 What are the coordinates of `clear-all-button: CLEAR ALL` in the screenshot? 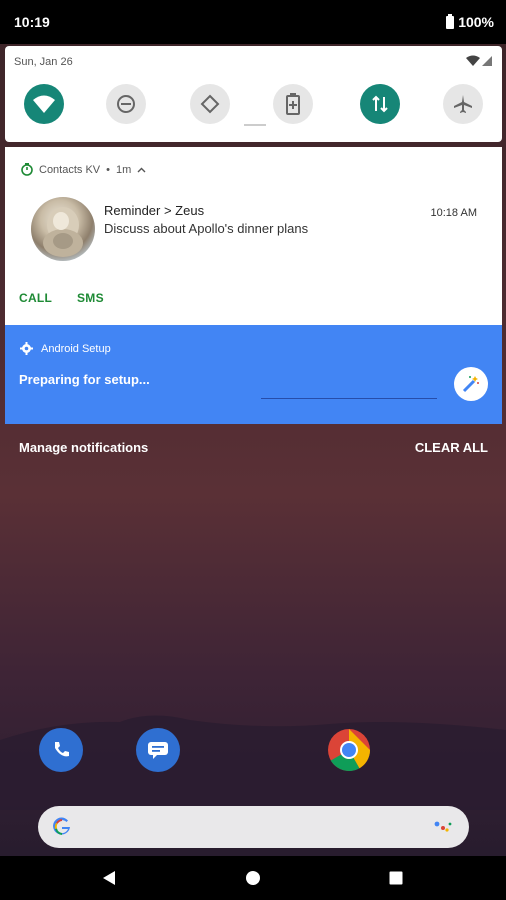 It's located at (451, 447).